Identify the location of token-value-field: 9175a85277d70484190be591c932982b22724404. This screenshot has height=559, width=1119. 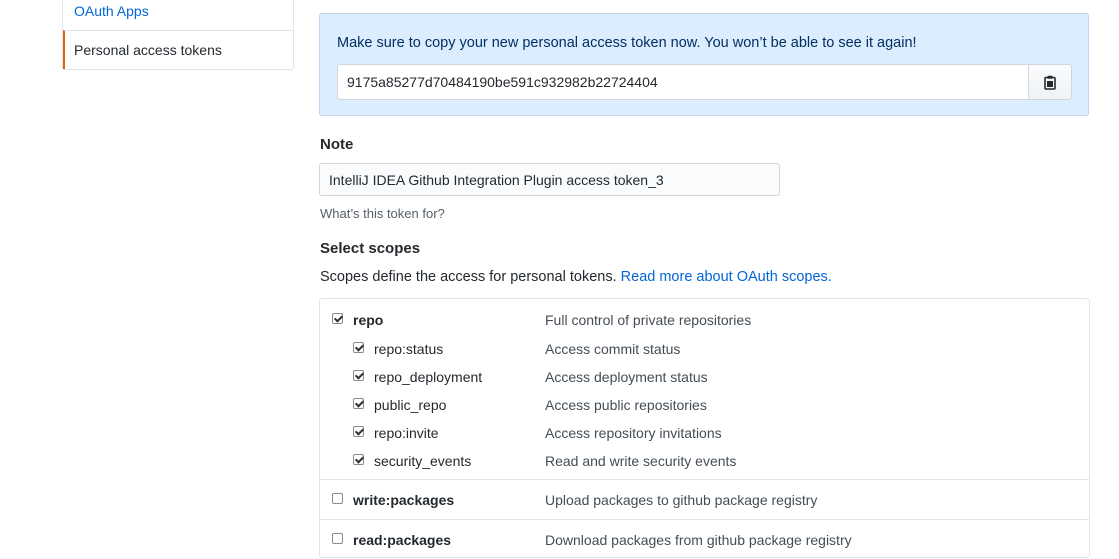
(683, 82).